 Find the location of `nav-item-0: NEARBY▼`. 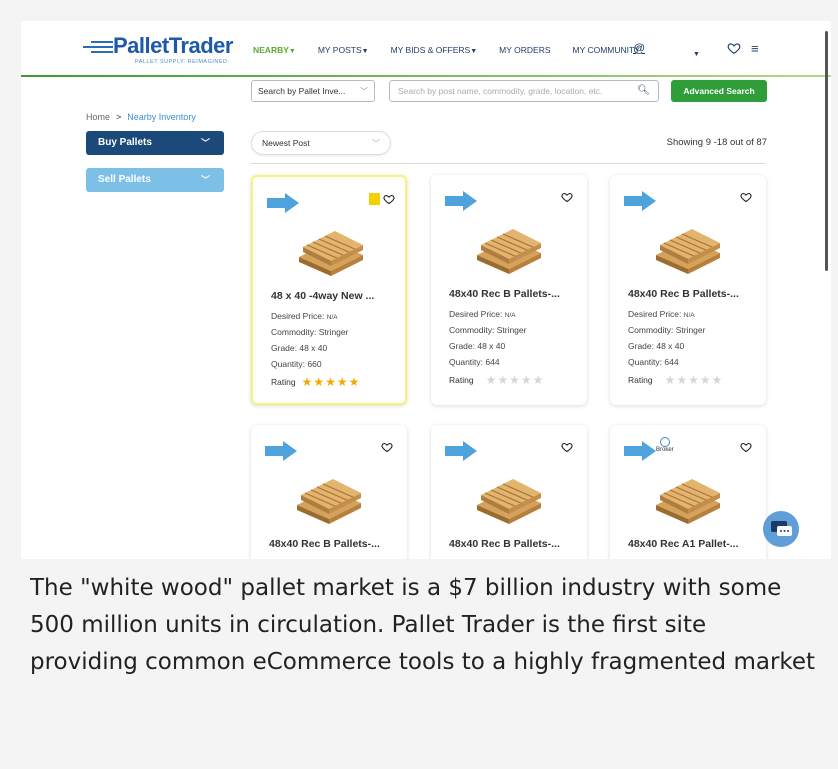

nav-item-0: NEARBY▼ is located at coordinates (274, 50).